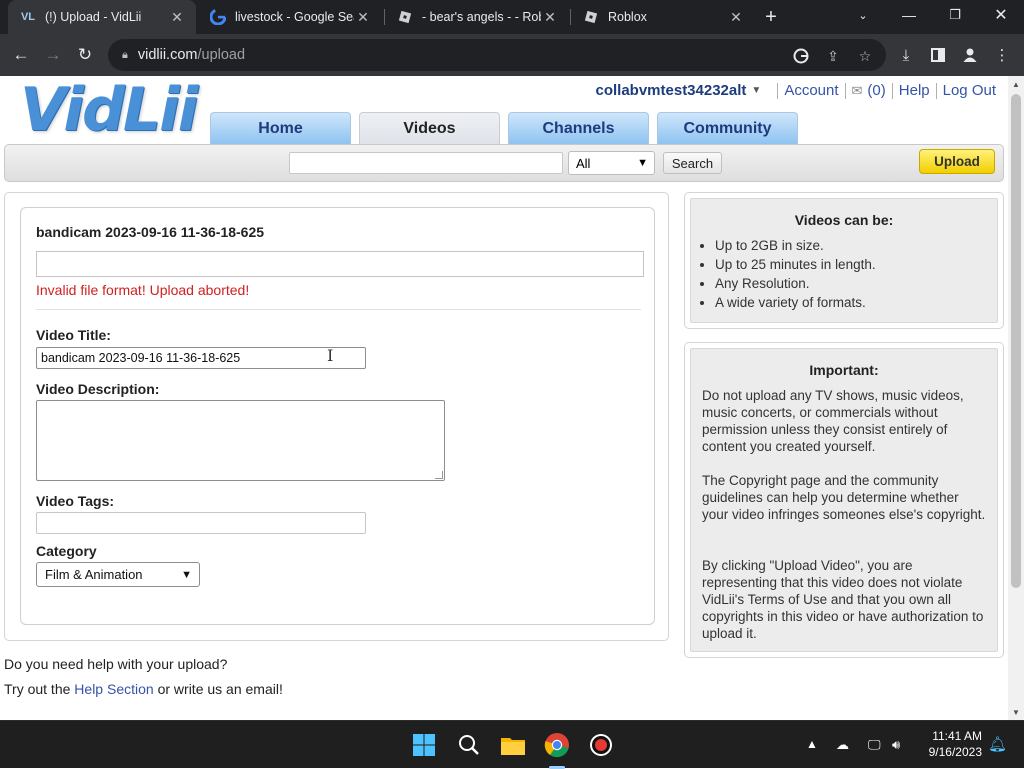 The height and width of the screenshot is (769, 1024). I want to click on new-tab-button: +, so click(771, 17).